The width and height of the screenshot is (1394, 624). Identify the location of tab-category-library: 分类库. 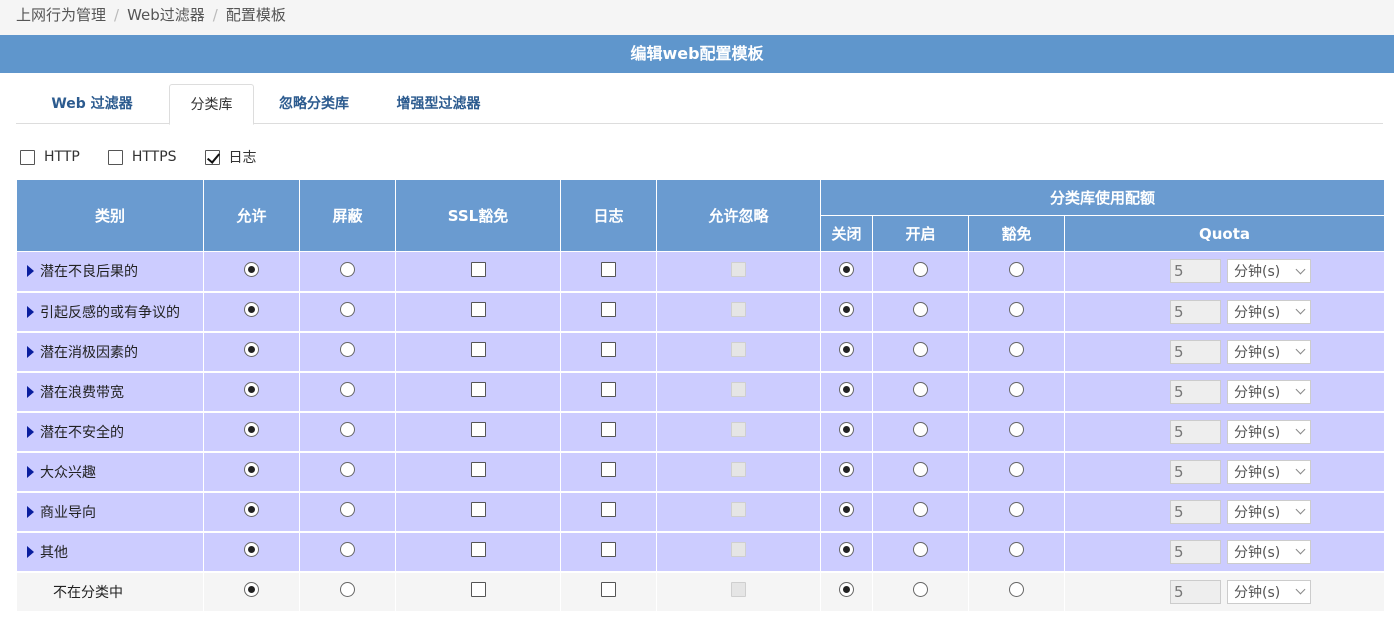
(211, 104).